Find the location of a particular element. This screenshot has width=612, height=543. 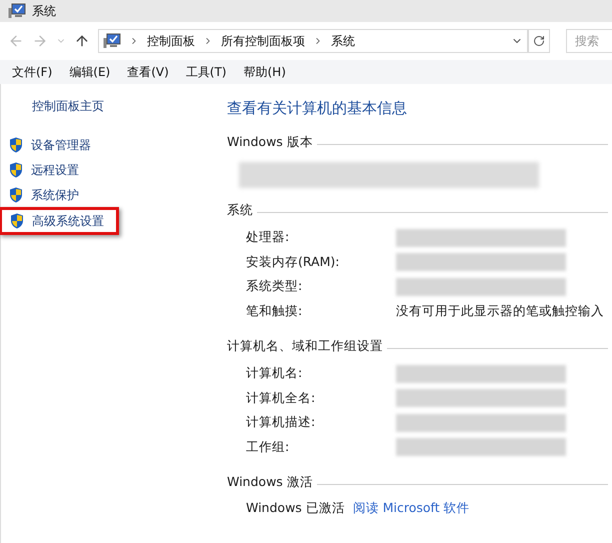

field-label: 安装内存(RAM): is located at coordinates (293, 261).